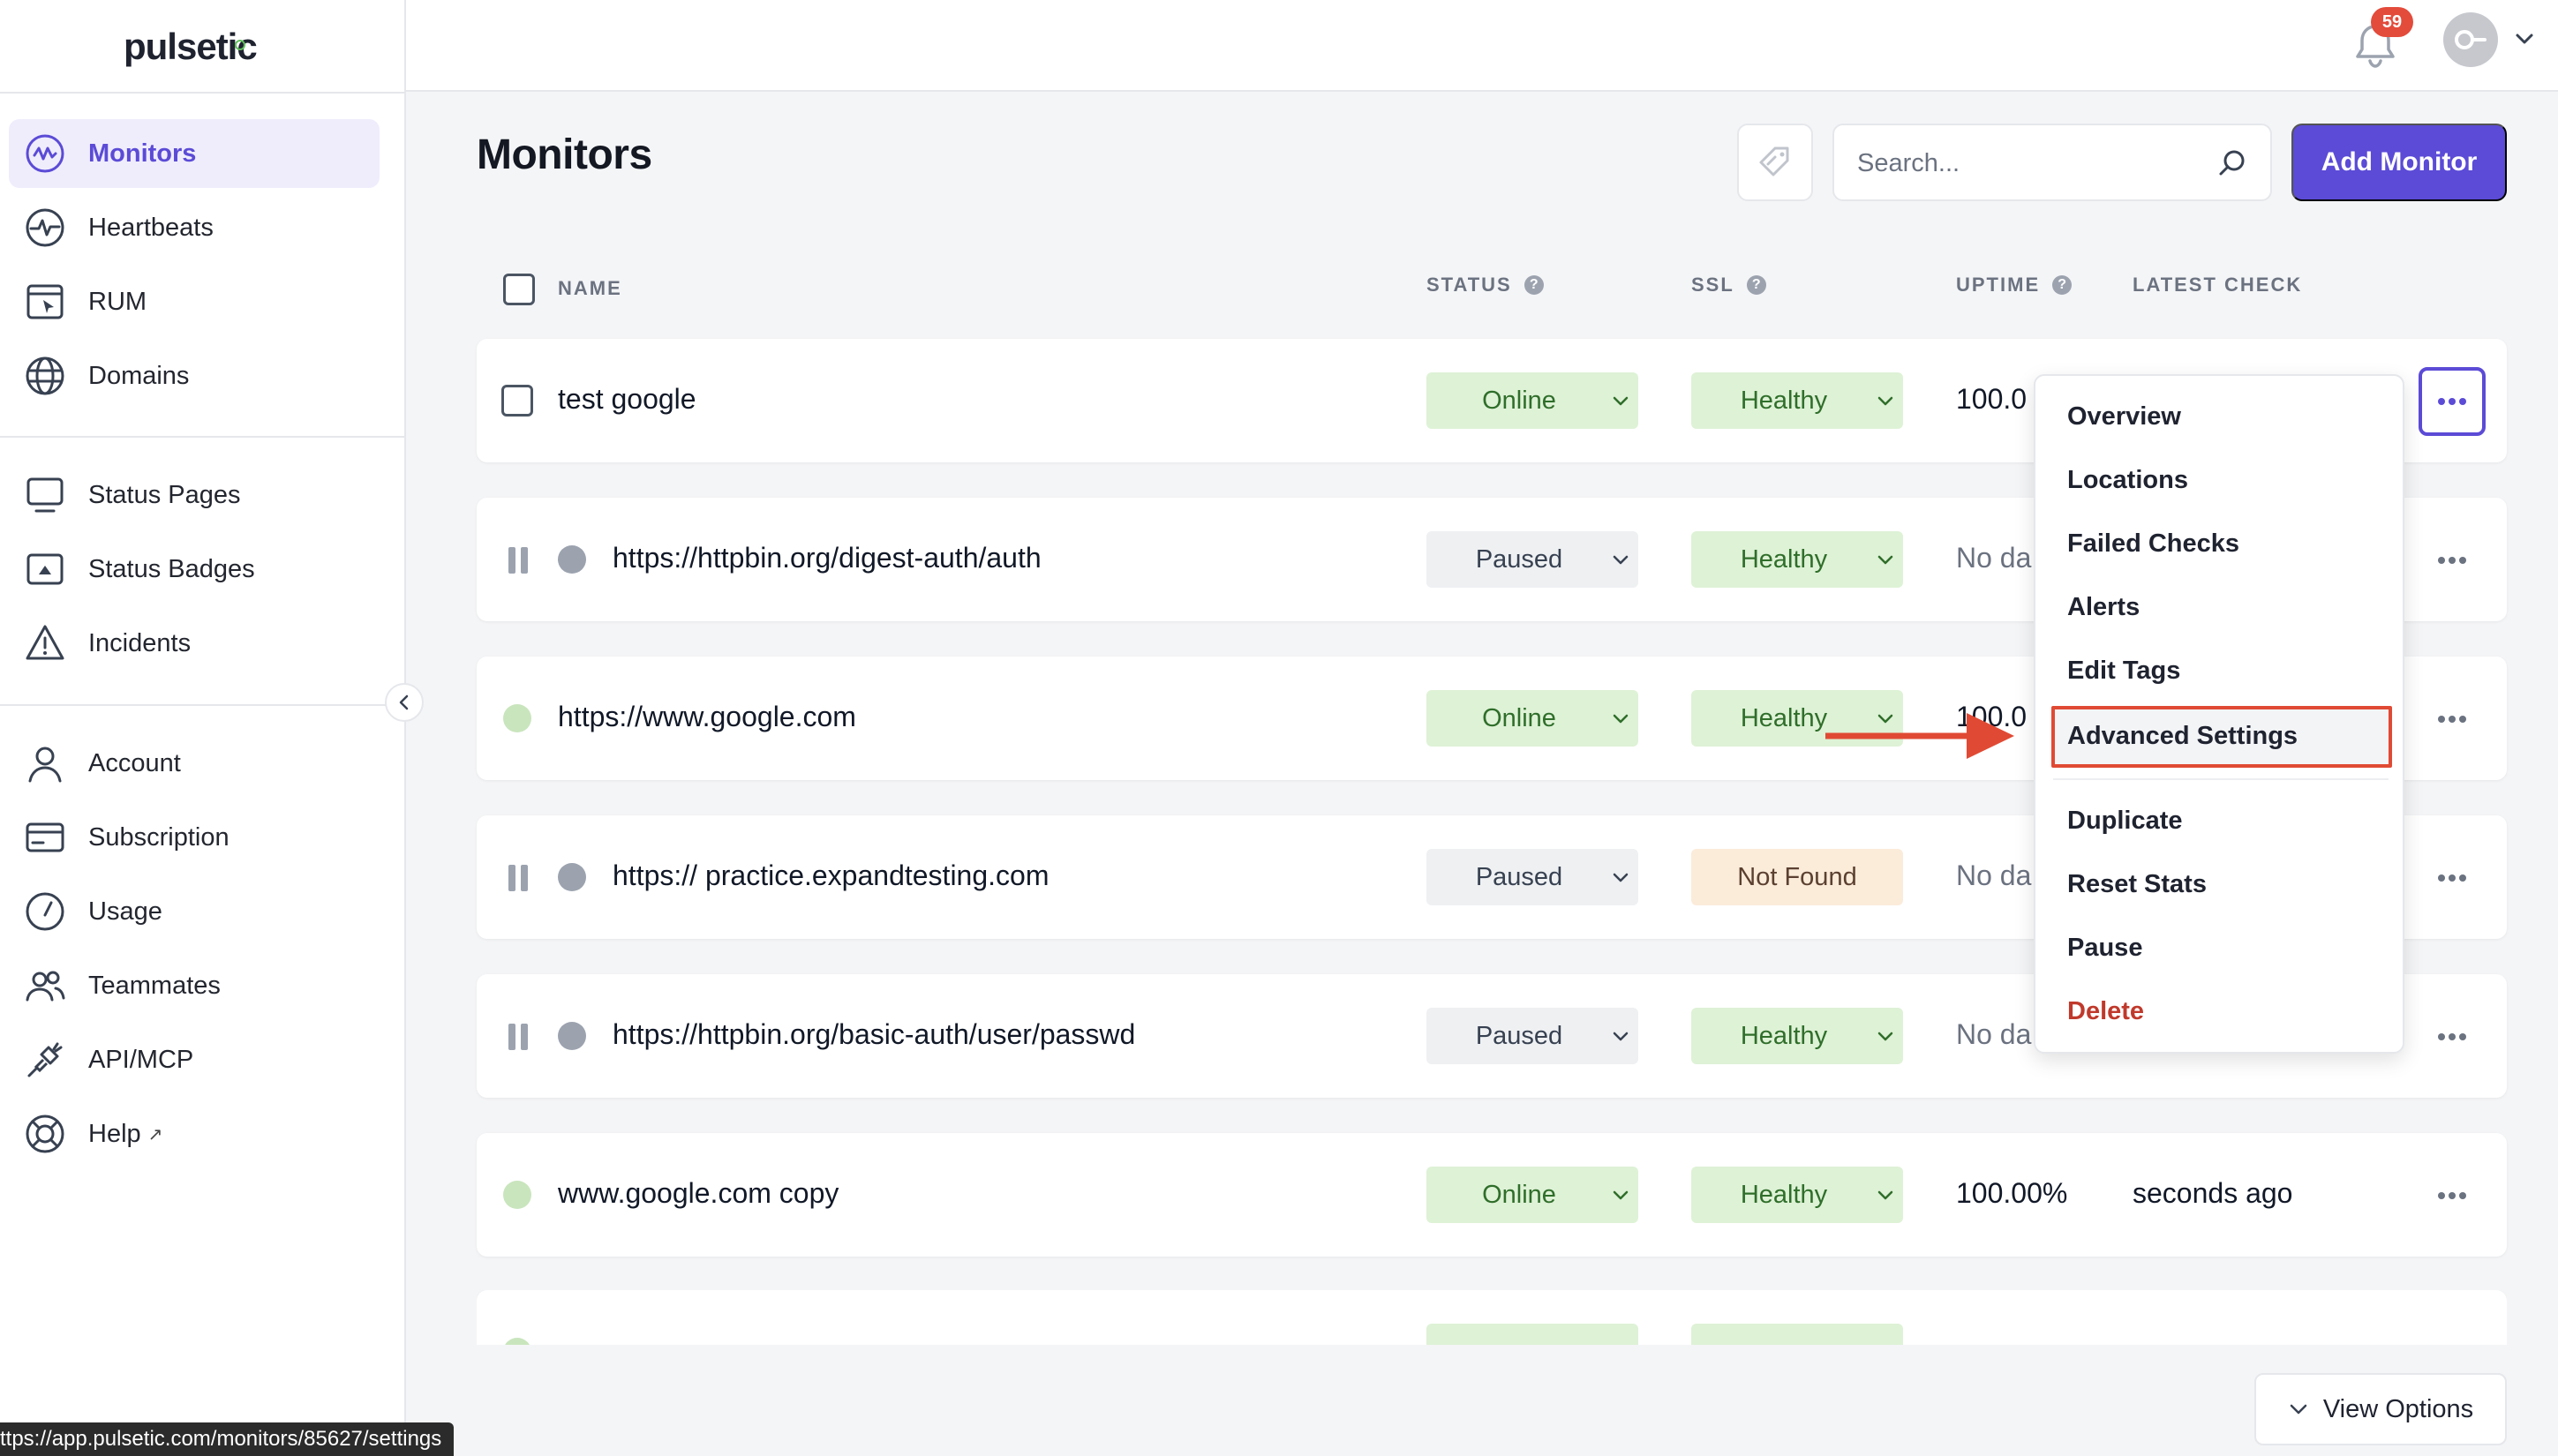 The width and height of the screenshot is (2558, 1456). Describe the element at coordinates (191, 47) in the screenshot. I see `app-logo: pulsetic` at that location.